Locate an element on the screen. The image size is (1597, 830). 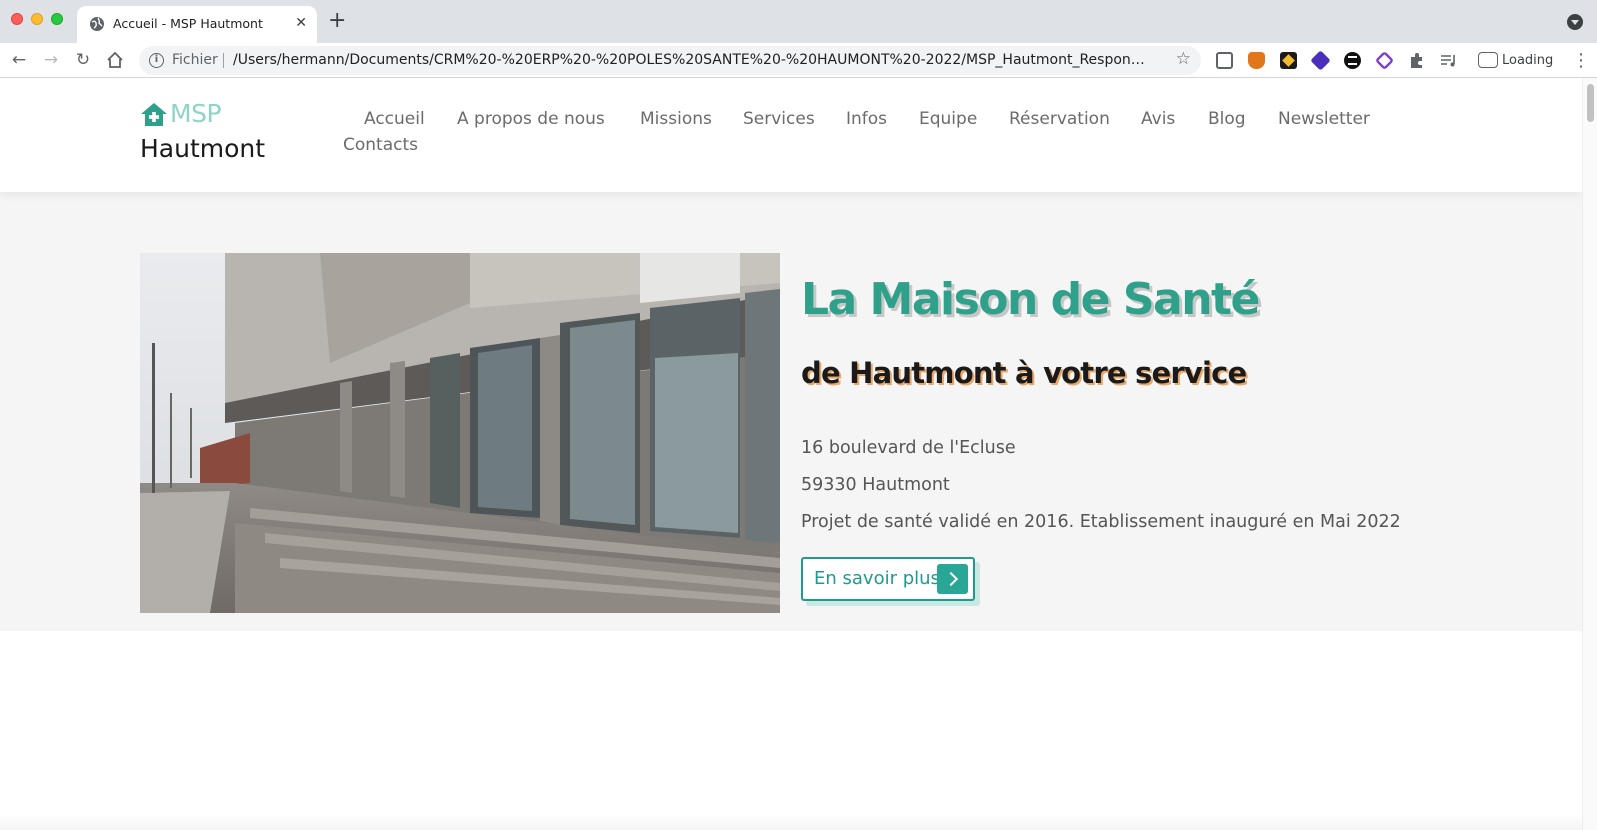
hero-subtitle: de Hautmont à votre service is located at coordinates (1024, 373).